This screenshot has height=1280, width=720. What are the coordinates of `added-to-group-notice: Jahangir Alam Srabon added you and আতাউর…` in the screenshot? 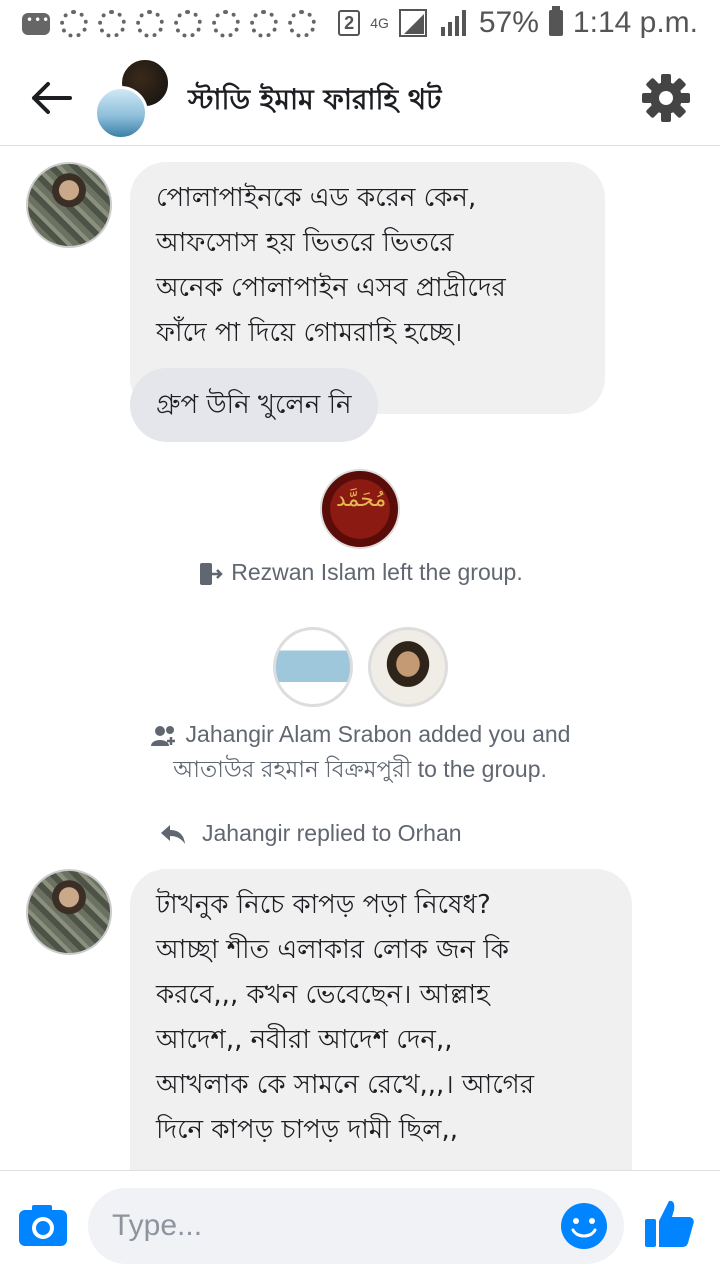 It's located at (360, 752).